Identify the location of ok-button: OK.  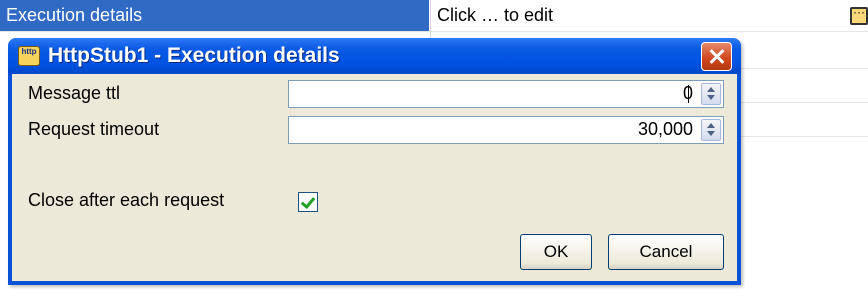
(556, 252).